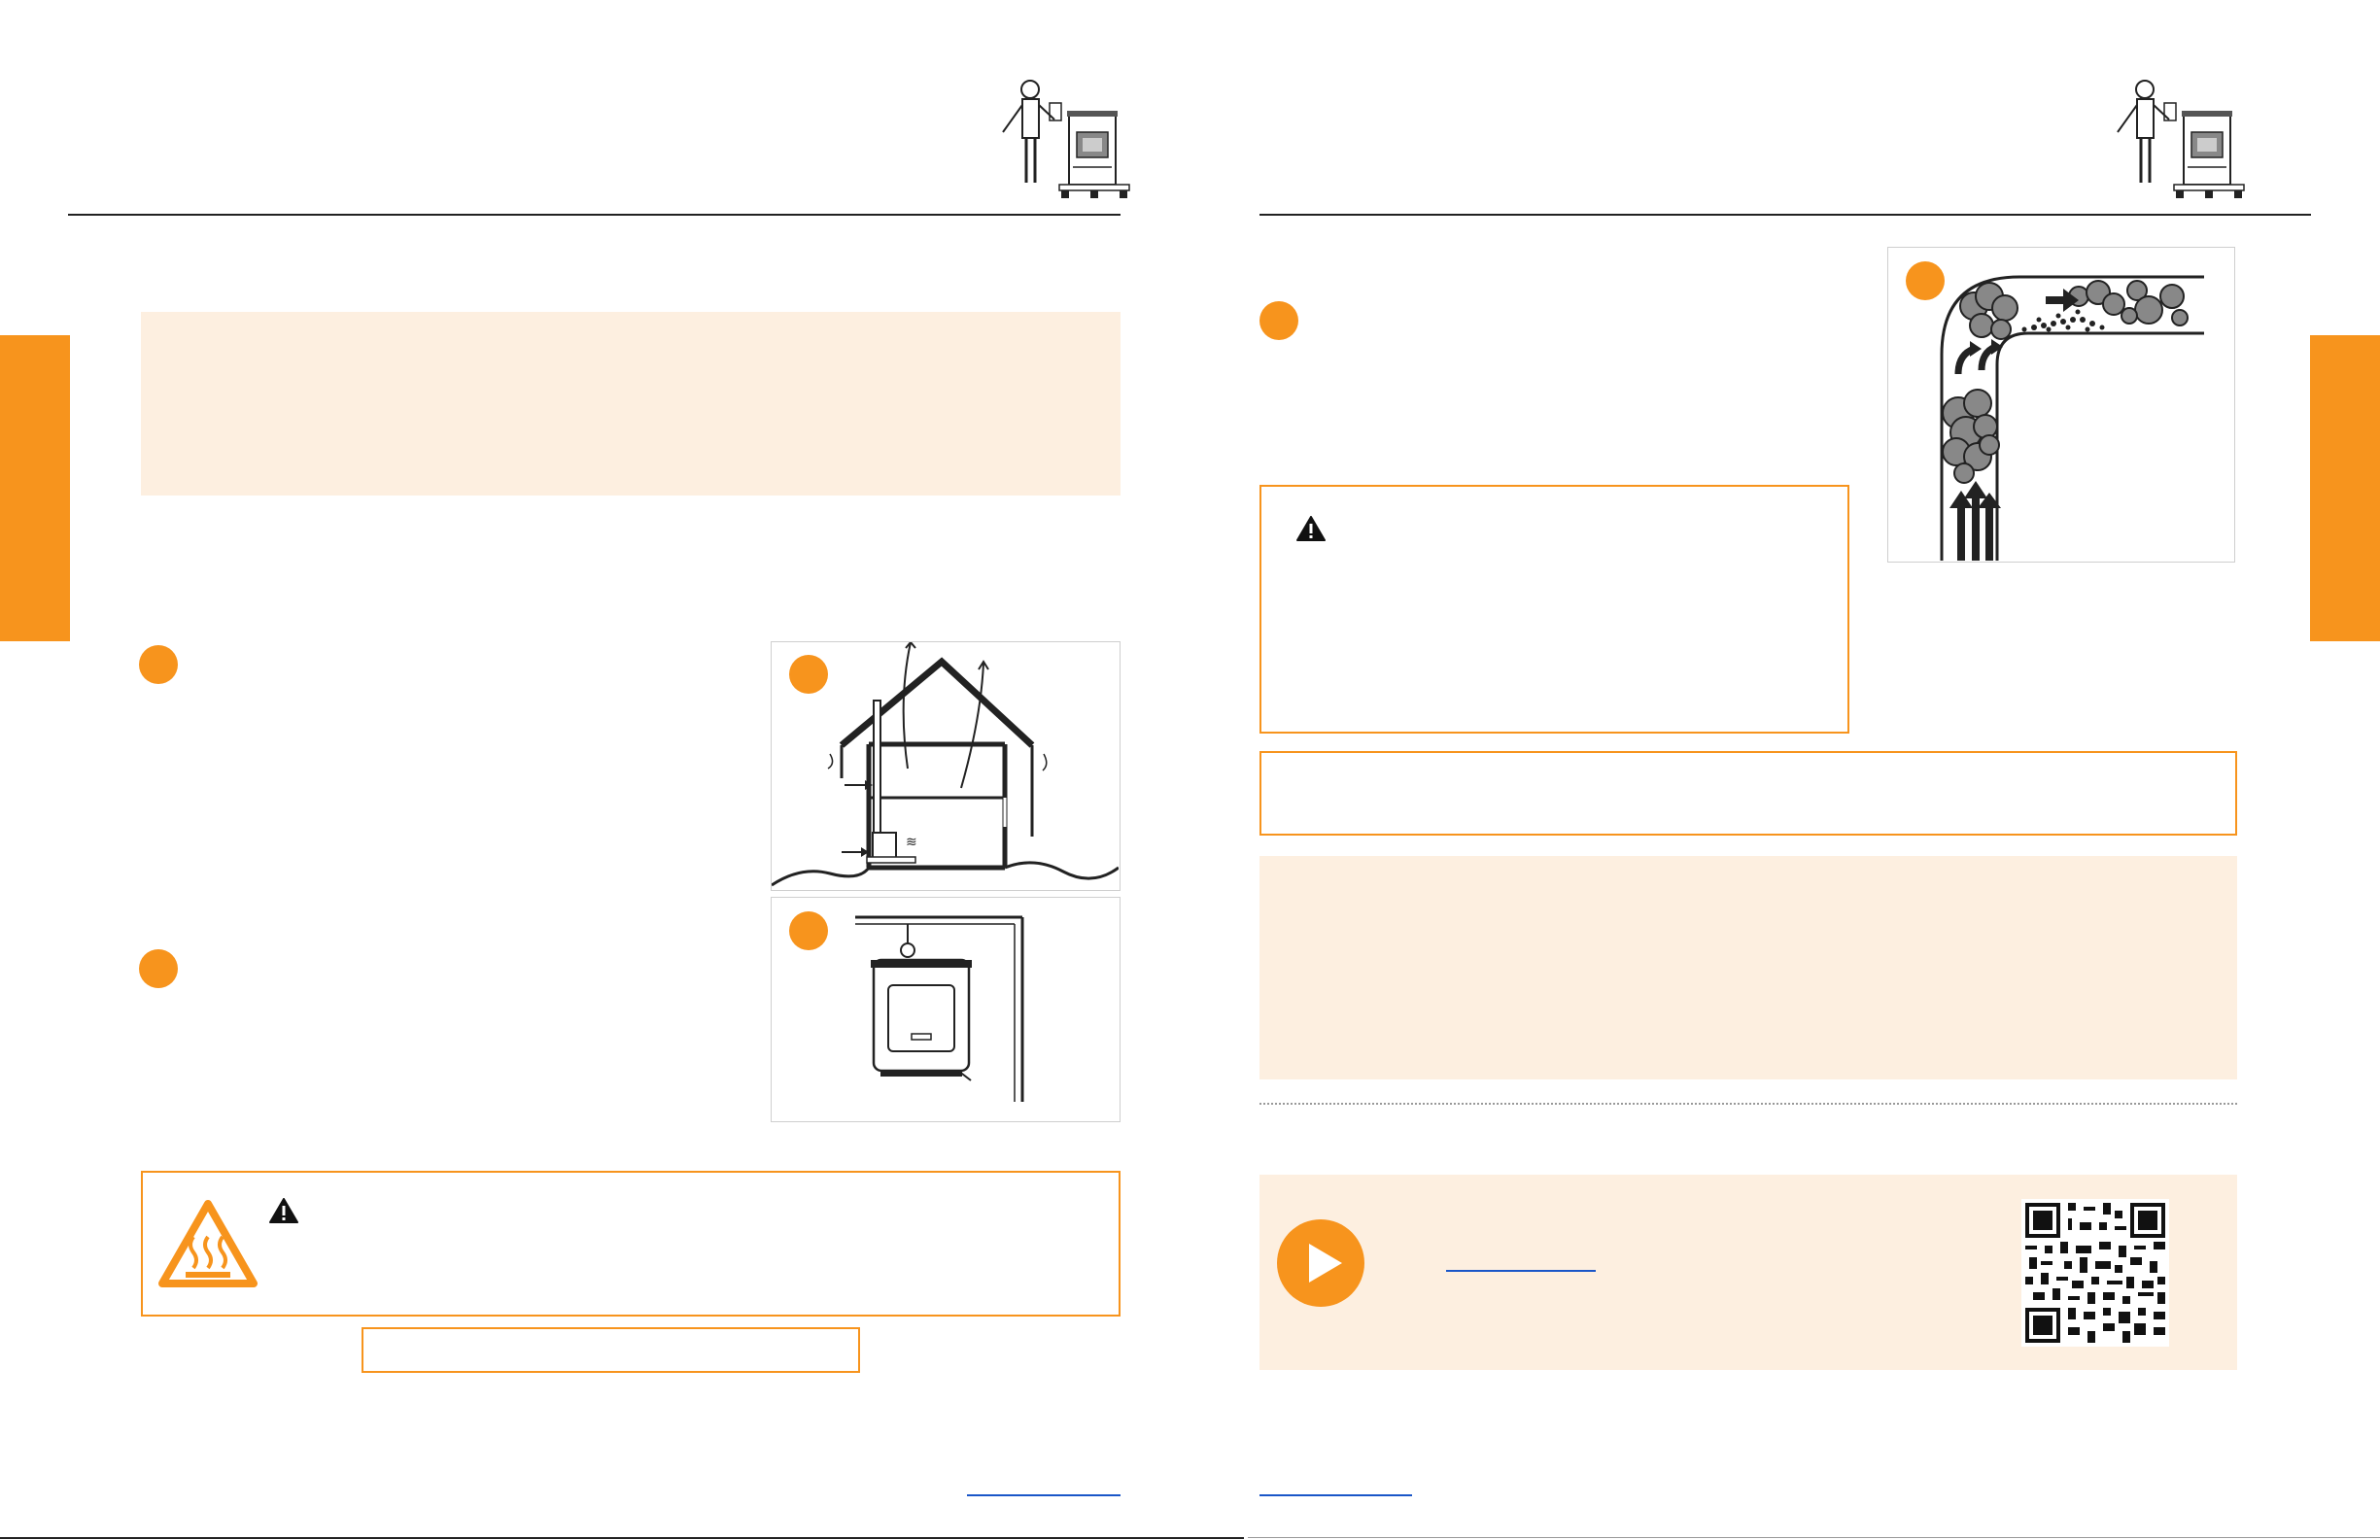 Image resolution: width=2380 pixels, height=1540 pixels. Describe the element at coordinates (1521, 1271) in the screenshot. I see `video-link` at that location.